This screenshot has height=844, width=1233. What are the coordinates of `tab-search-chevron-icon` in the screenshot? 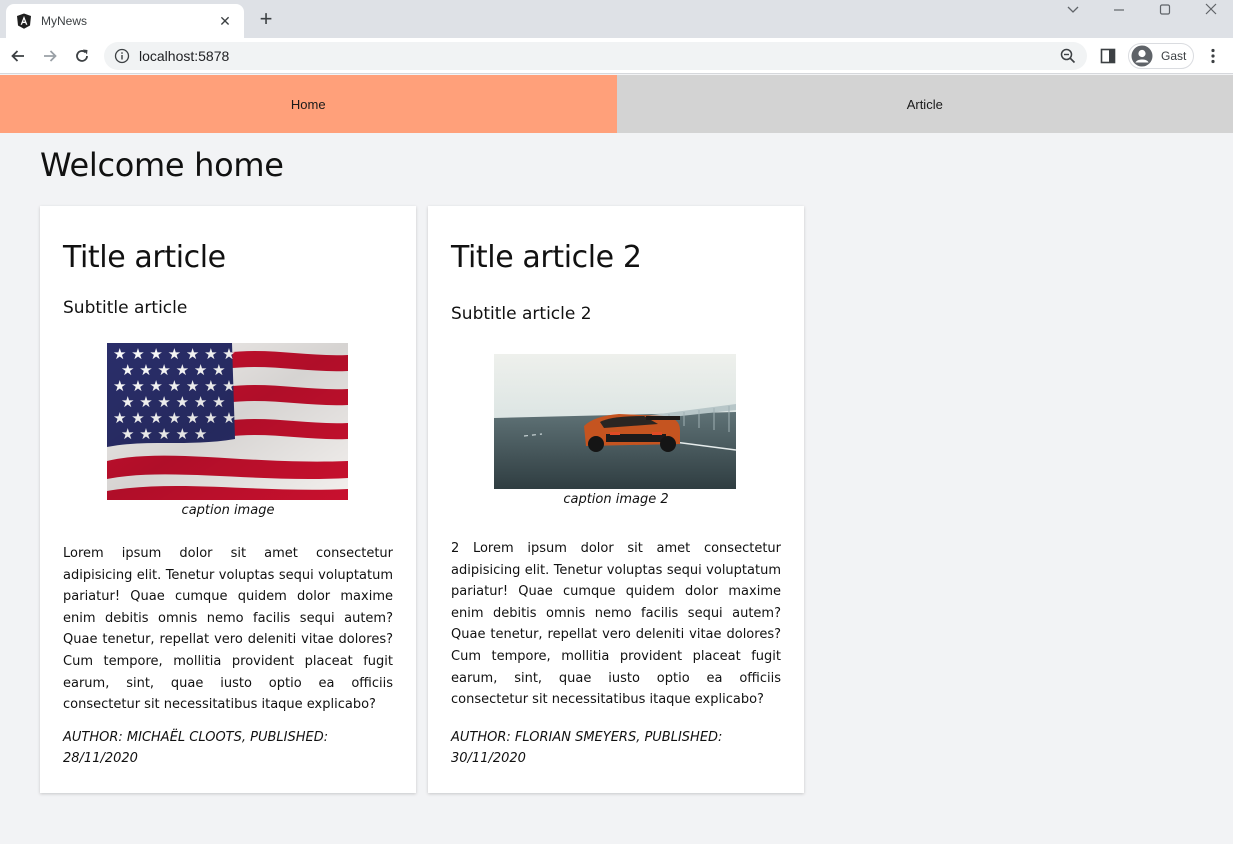 It's located at (1073, 11).